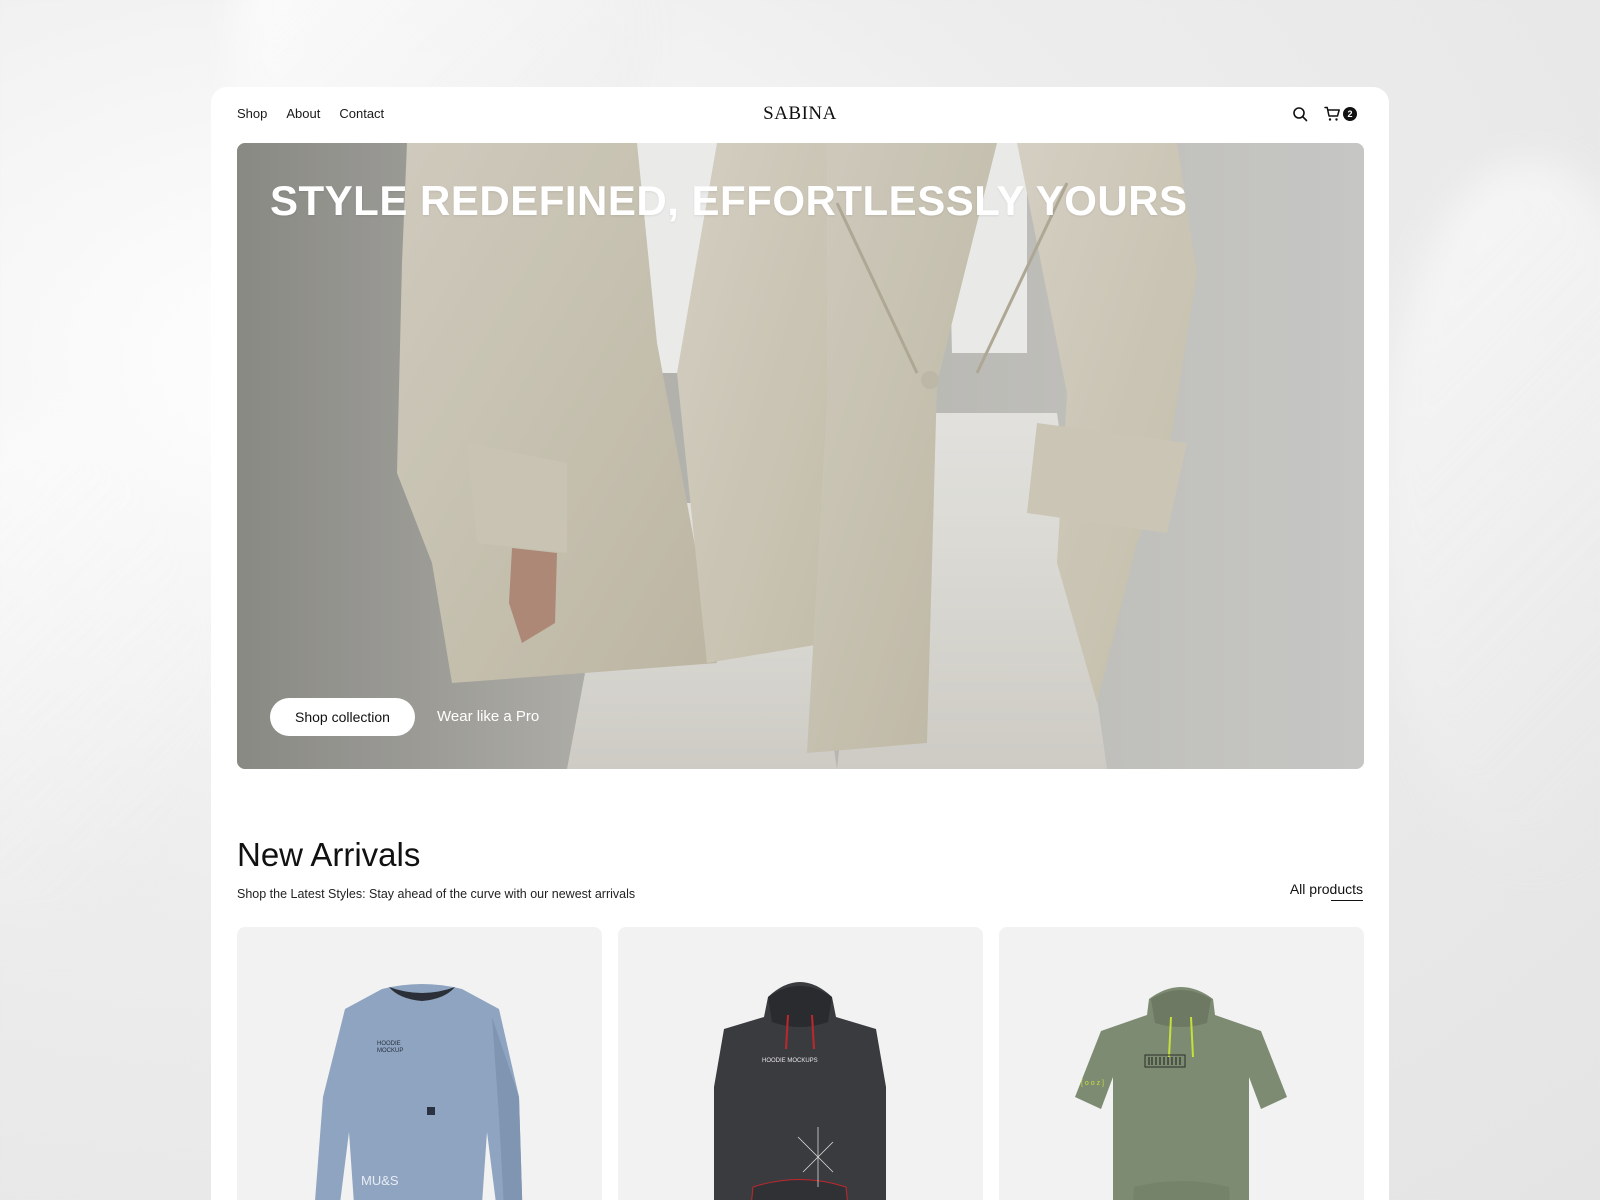 The height and width of the screenshot is (1200, 1600). Describe the element at coordinates (1327, 891) in the screenshot. I see `all-products-link: All products` at that location.